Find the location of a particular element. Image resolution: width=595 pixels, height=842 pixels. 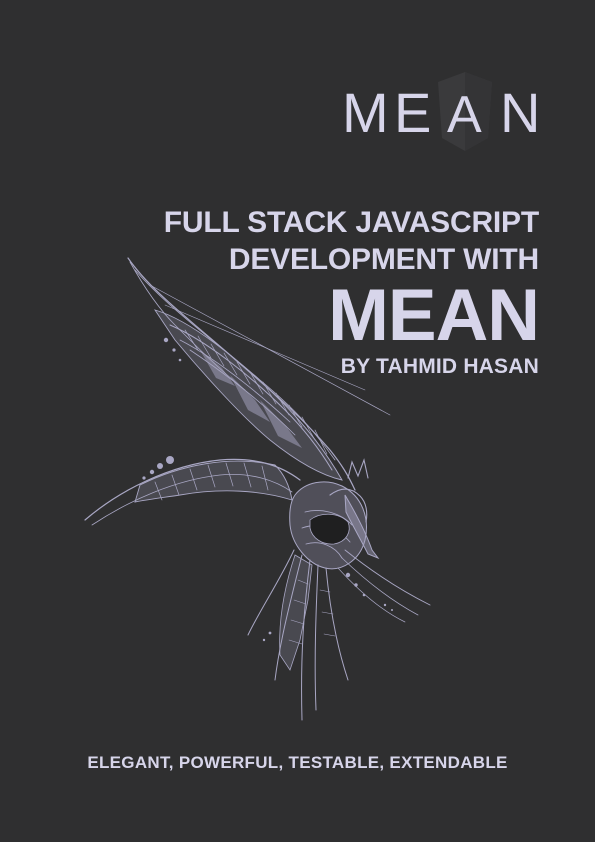

title-main: MEAN is located at coordinates (434, 315).